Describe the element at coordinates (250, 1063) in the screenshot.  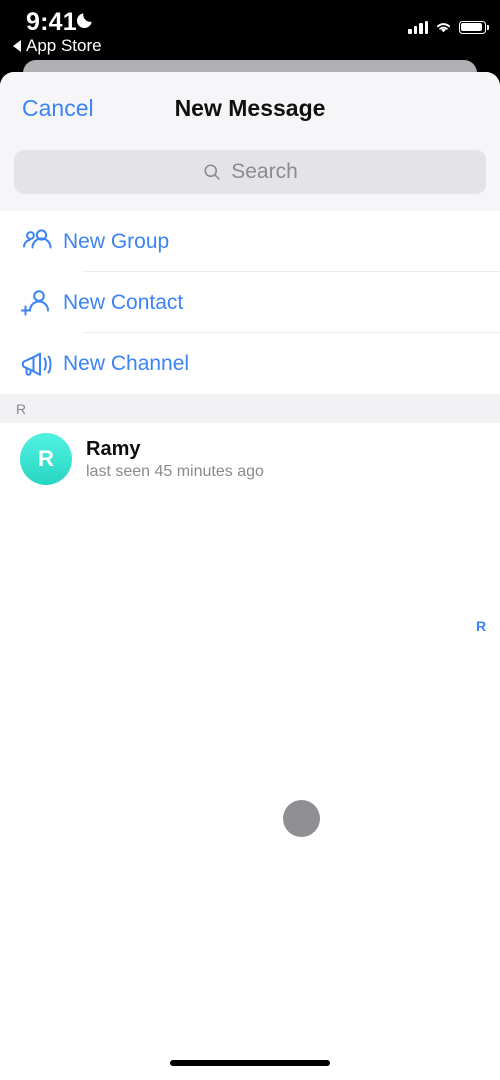
I see `home-indicator` at that location.